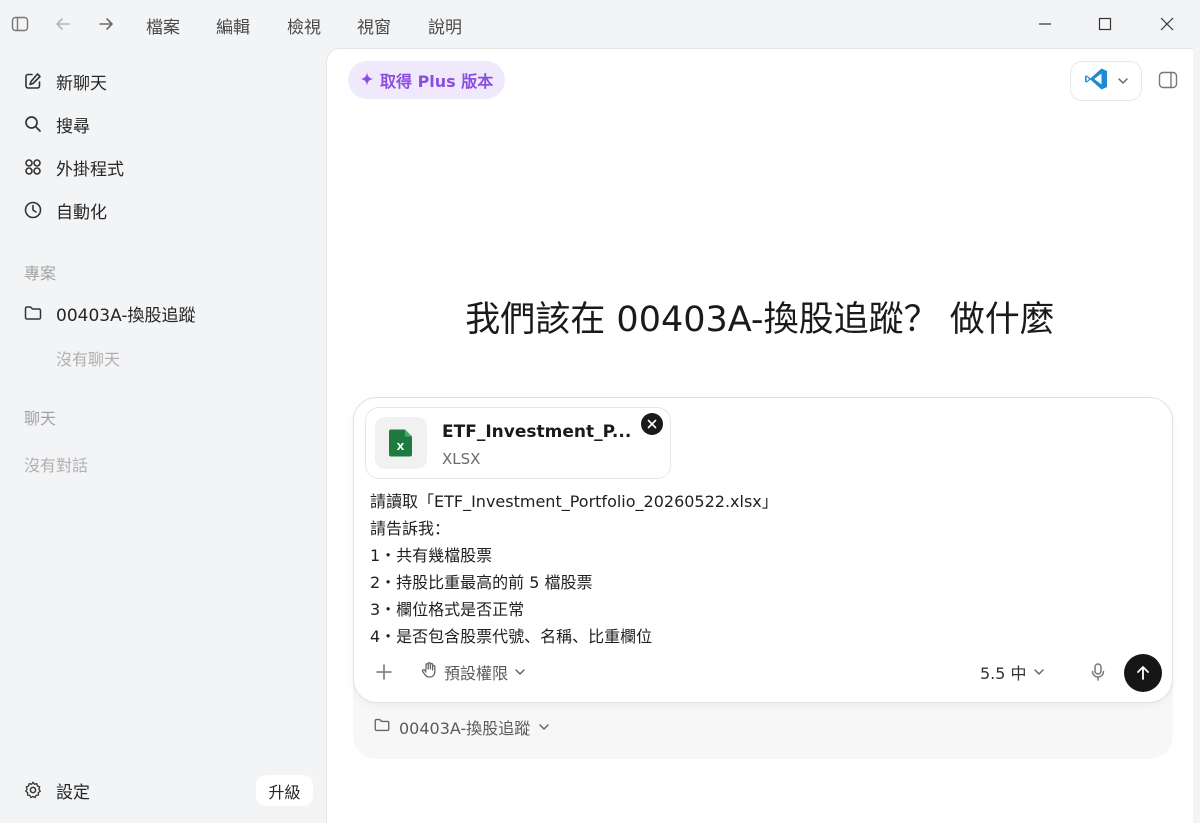 Image resolution: width=1200 pixels, height=823 pixels. Describe the element at coordinates (437, 81) in the screenshot. I see `get-plus-label: 取得 Plus 版本` at that location.